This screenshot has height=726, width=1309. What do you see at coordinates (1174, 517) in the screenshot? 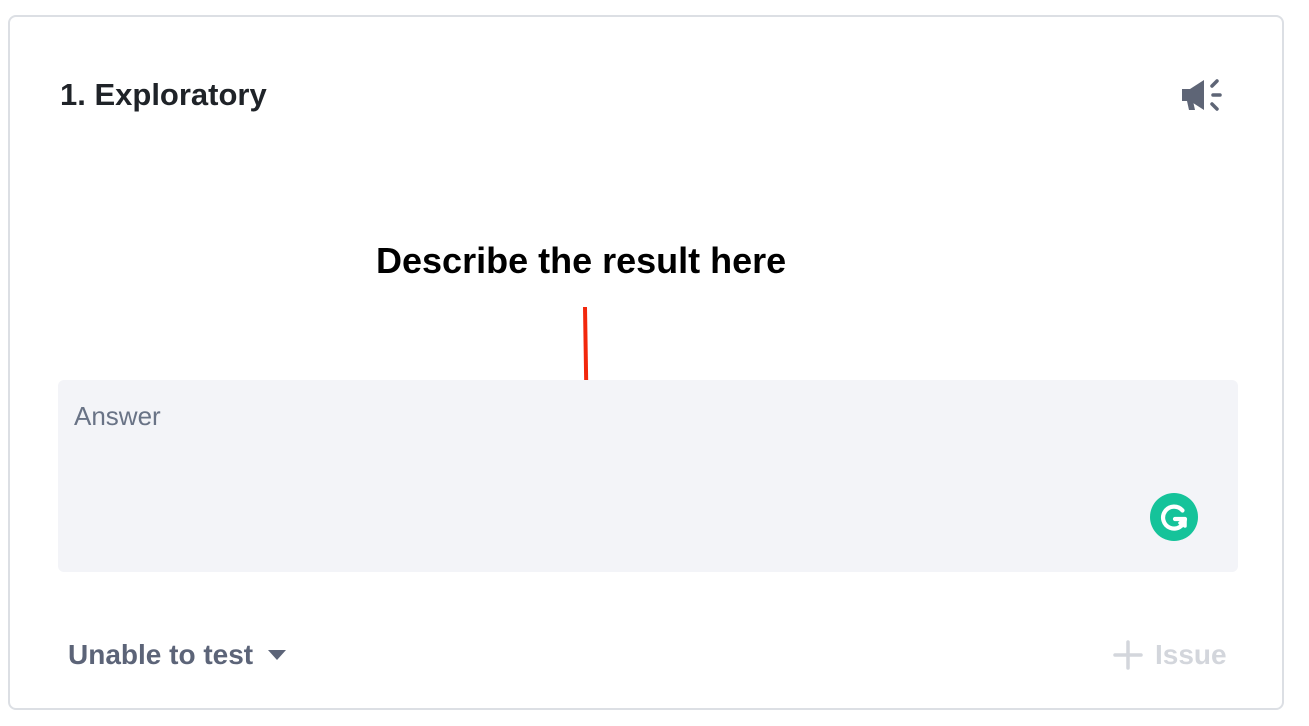
I see `grammarly-icon` at bounding box center [1174, 517].